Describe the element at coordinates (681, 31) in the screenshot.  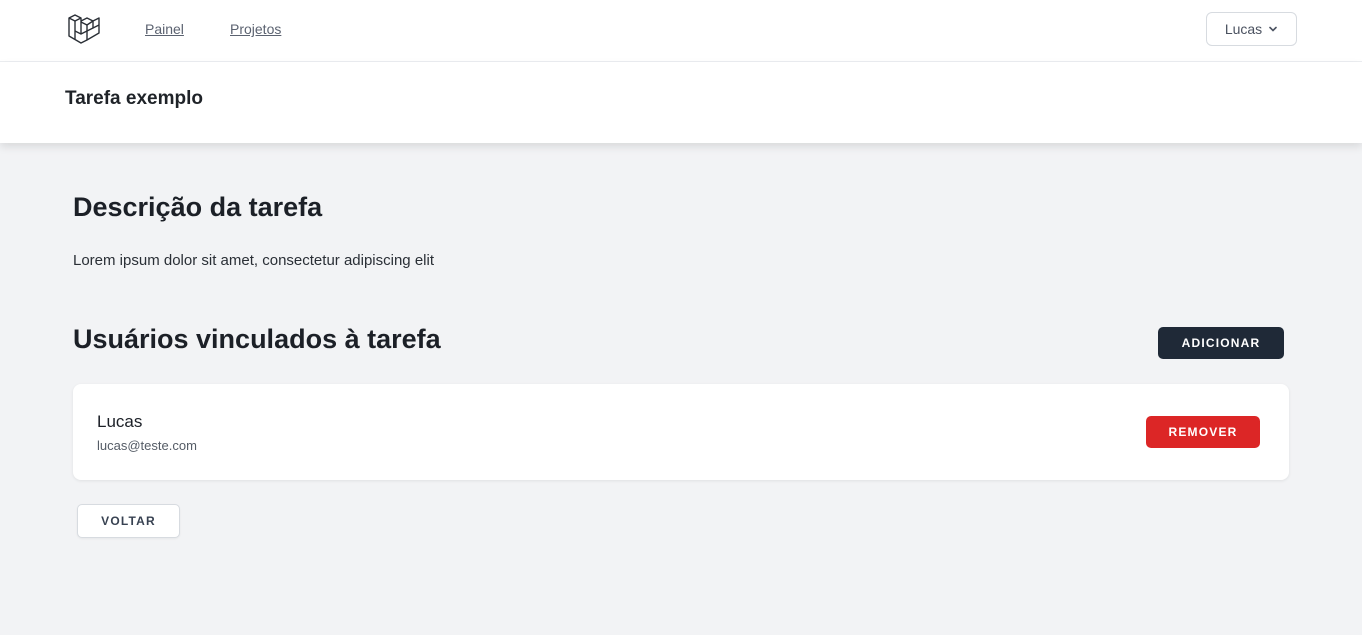
I see `top-navigation: Painel Projetos Lucas` at that location.